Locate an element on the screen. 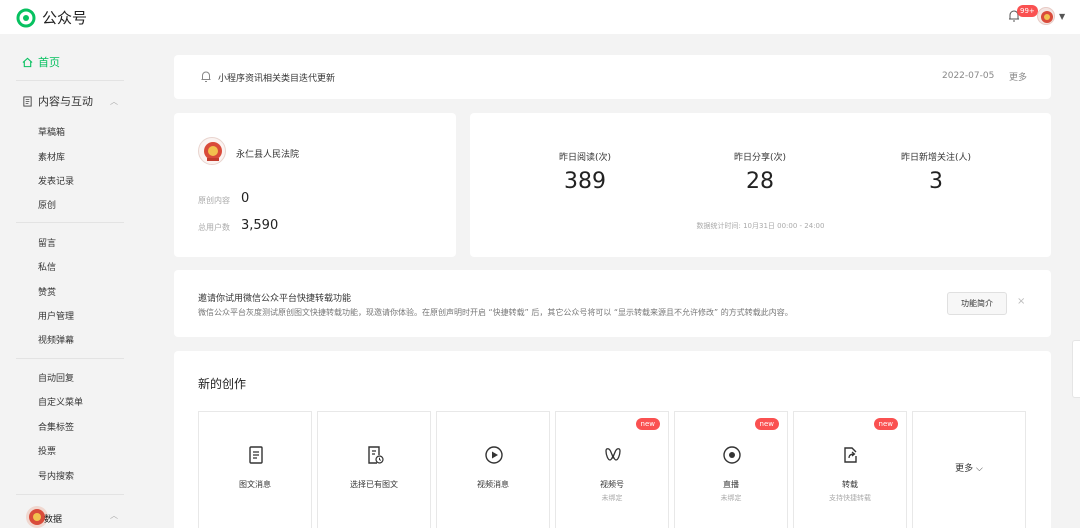  sidebar-group-content: 内容与互动 ︿ is located at coordinates (72, 101).